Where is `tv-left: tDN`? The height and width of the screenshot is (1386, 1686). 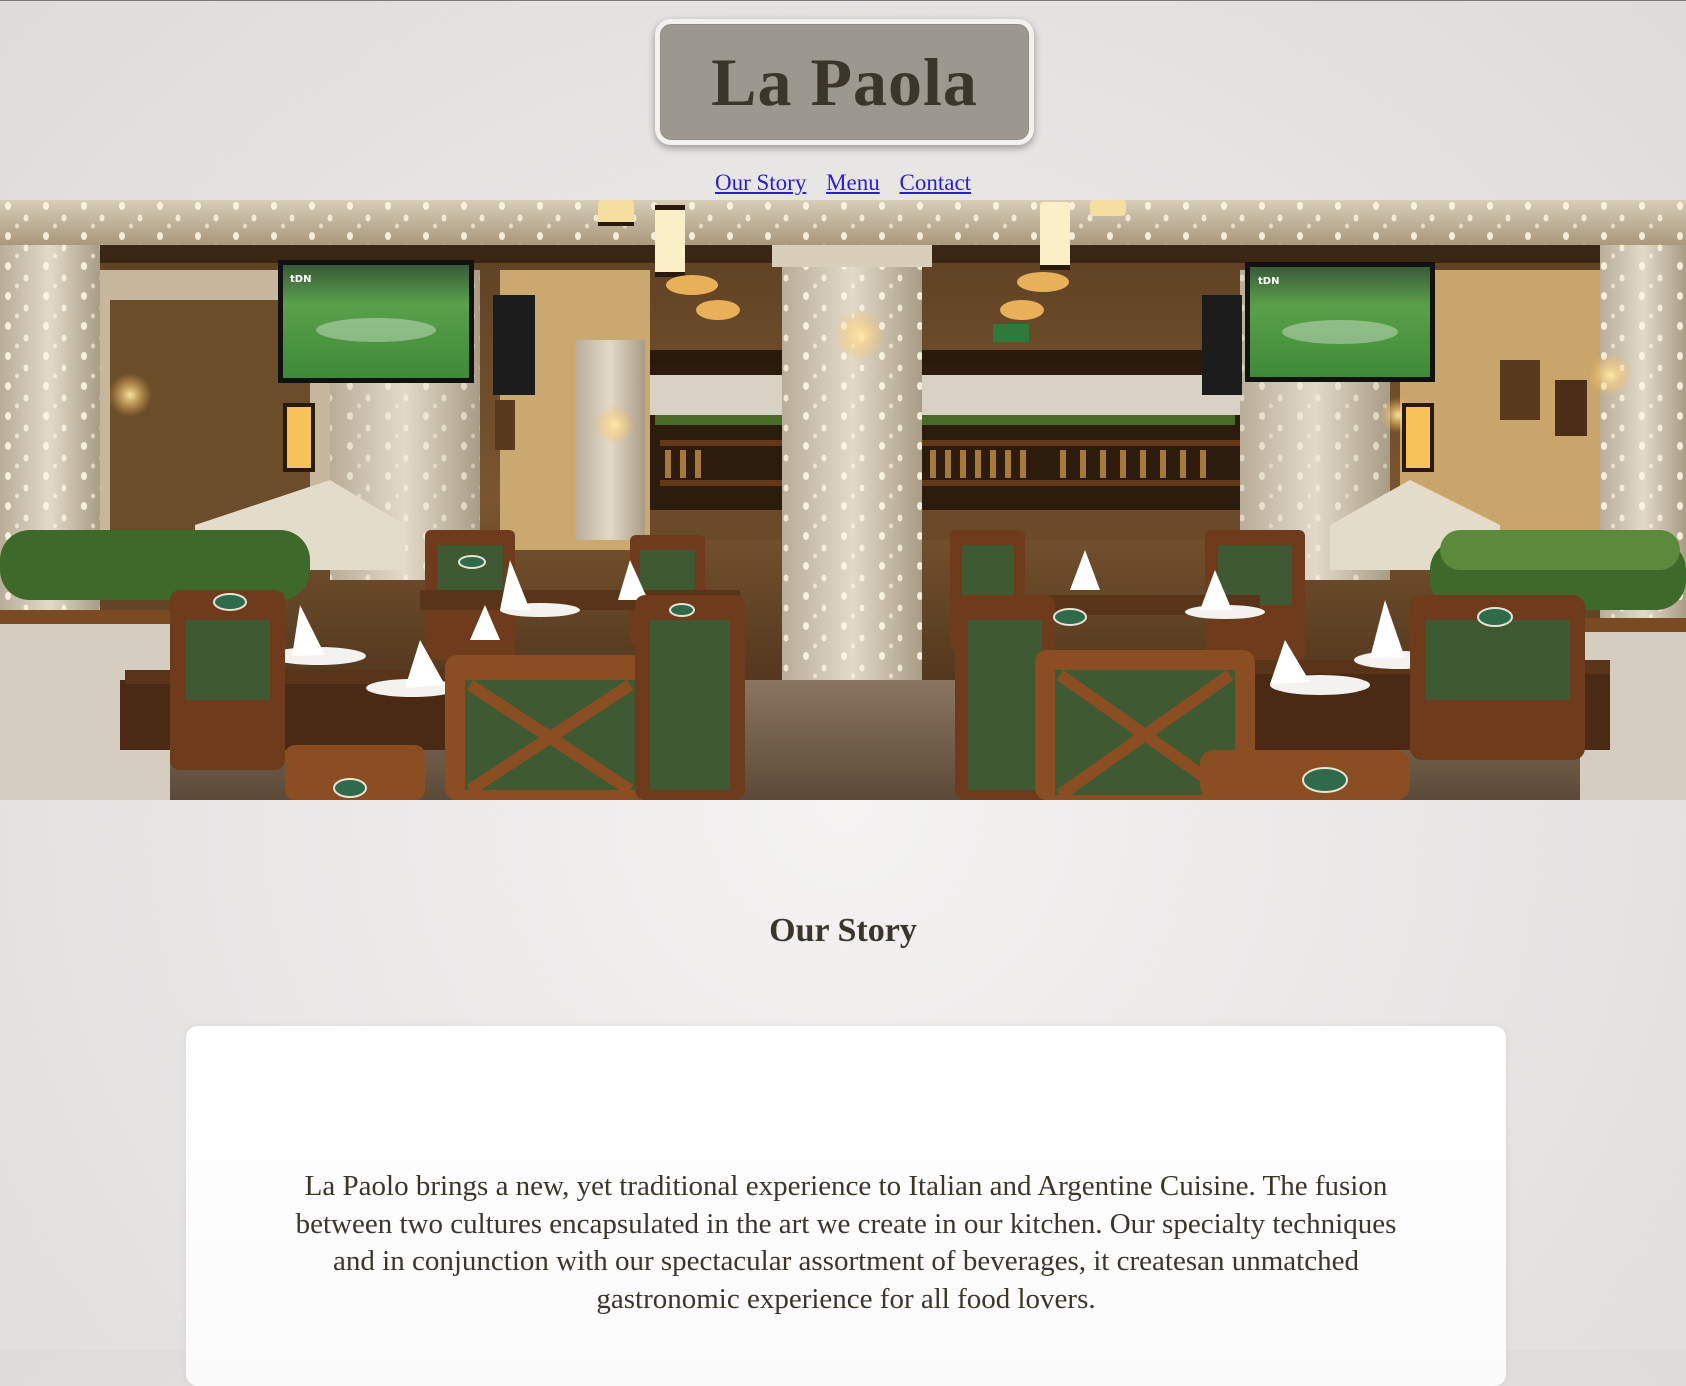 tv-left: tDN is located at coordinates (376, 321).